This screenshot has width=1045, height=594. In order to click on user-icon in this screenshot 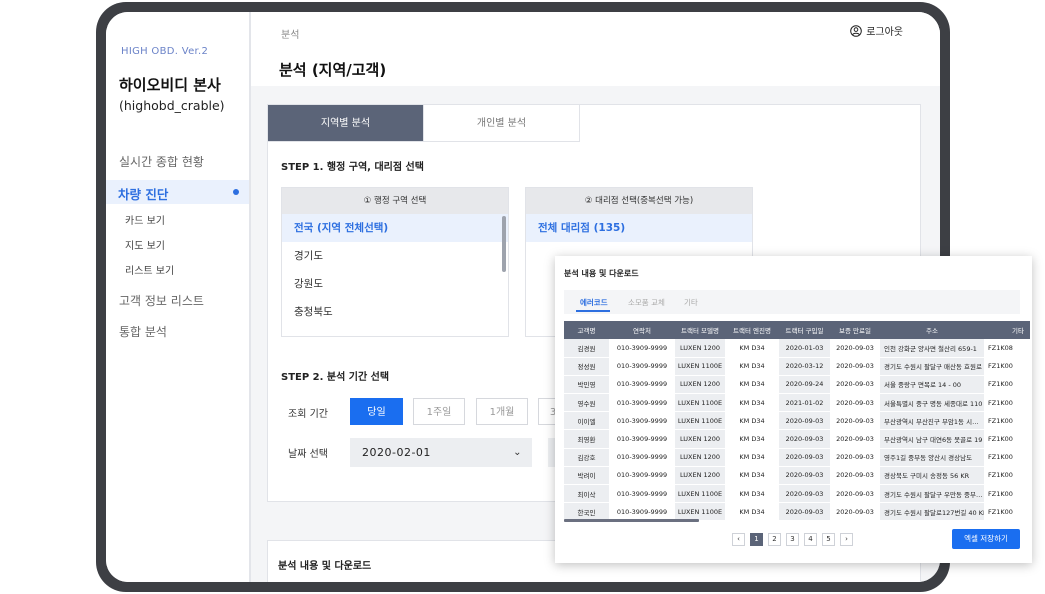, I will do `click(856, 30)`.